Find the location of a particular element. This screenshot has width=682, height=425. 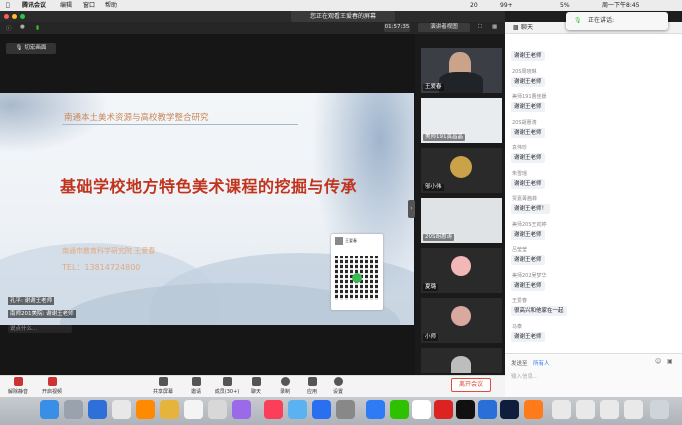

share-icon is located at coordinates (163, 381).